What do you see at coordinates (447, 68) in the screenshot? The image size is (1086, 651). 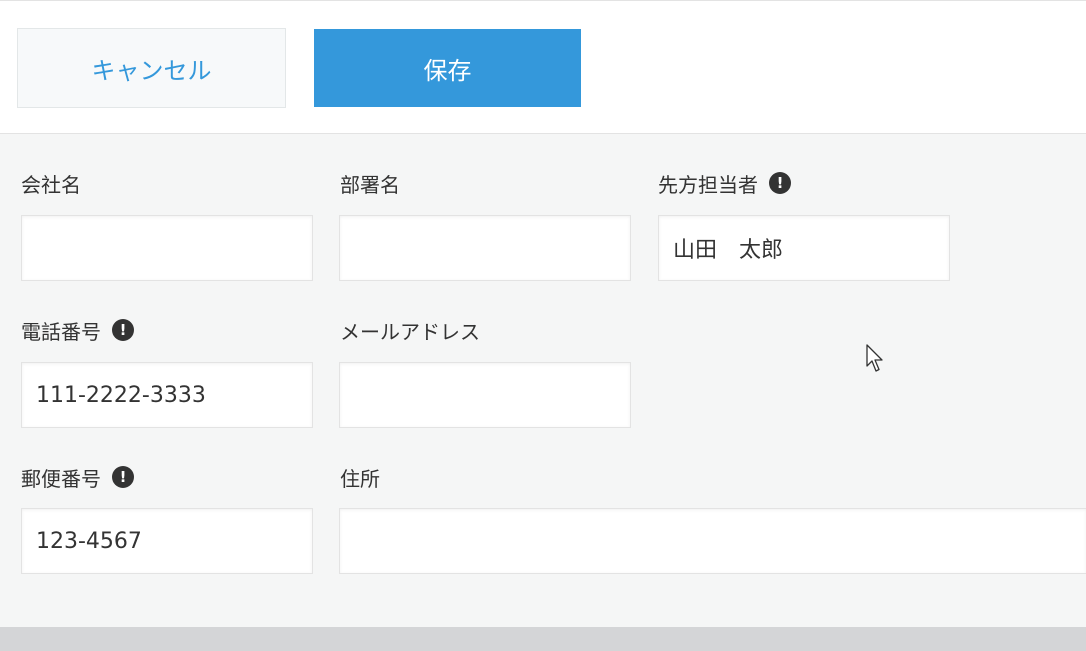 I see `save-button: 保存` at bounding box center [447, 68].